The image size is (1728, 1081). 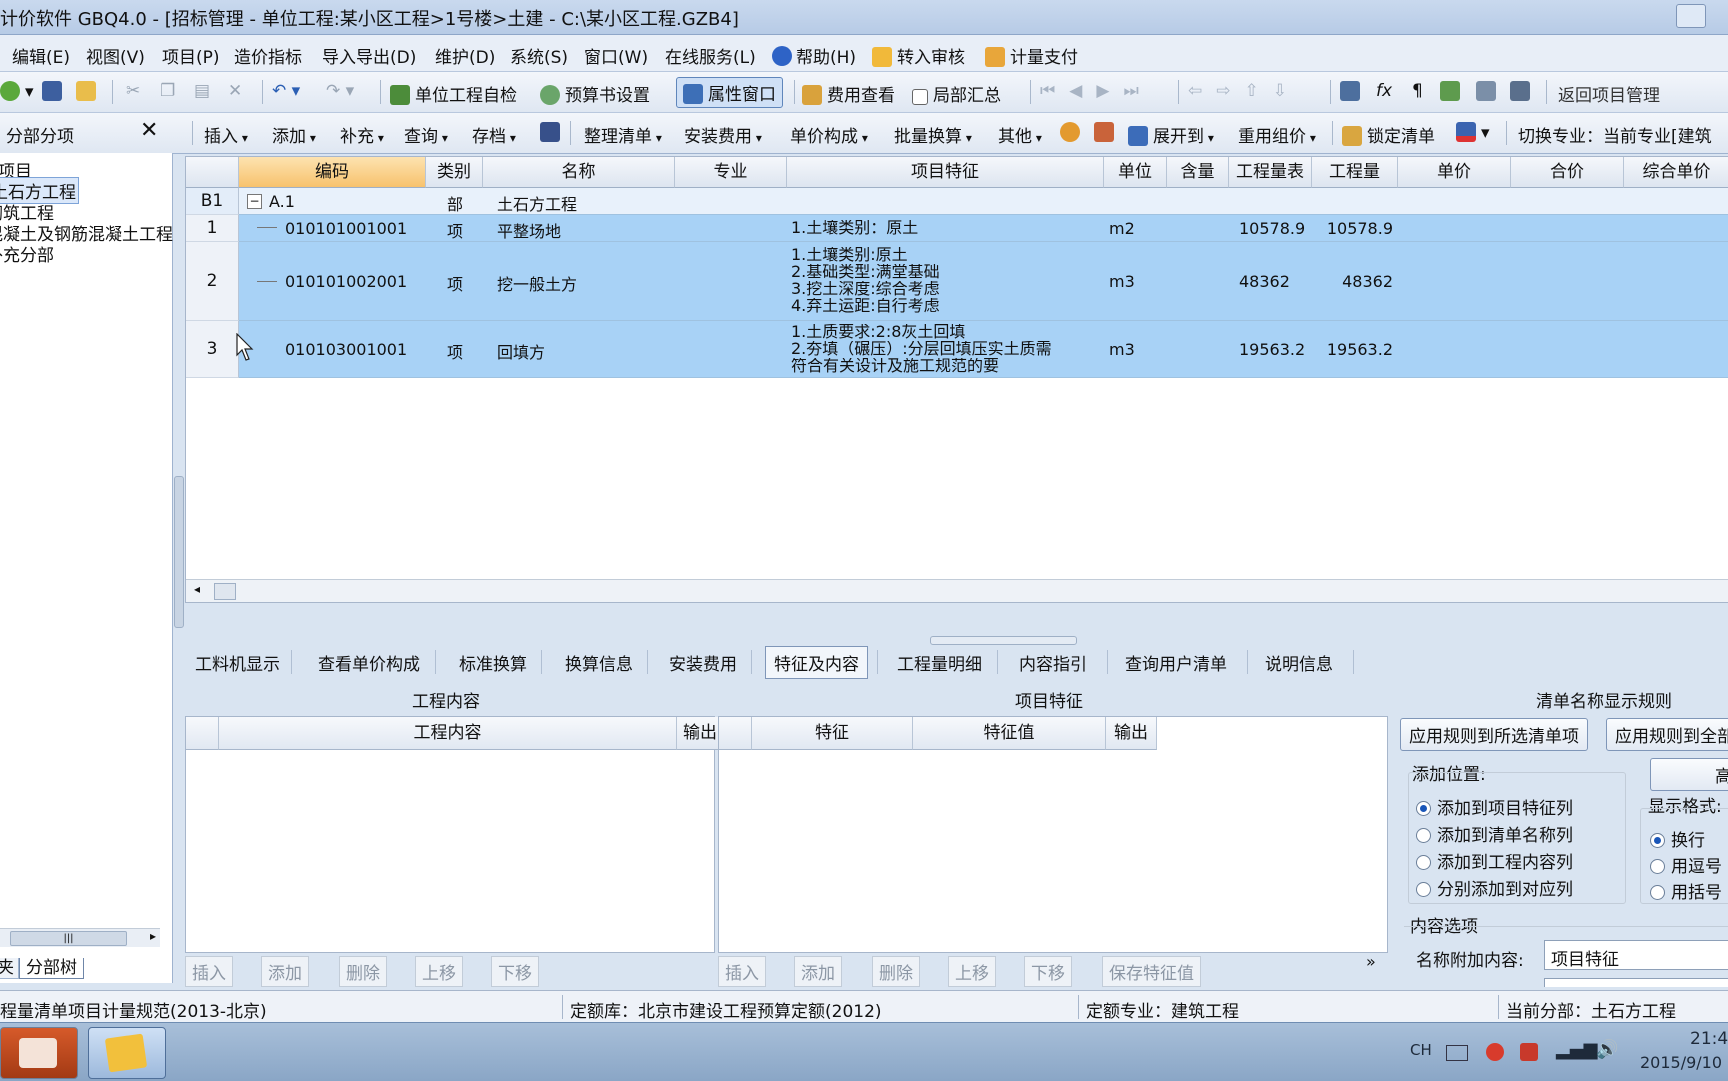 What do you see at coordinates (832, 733) in the screenshot?
I see `col-header-feature: 特征` at bounding box center [832, 733].